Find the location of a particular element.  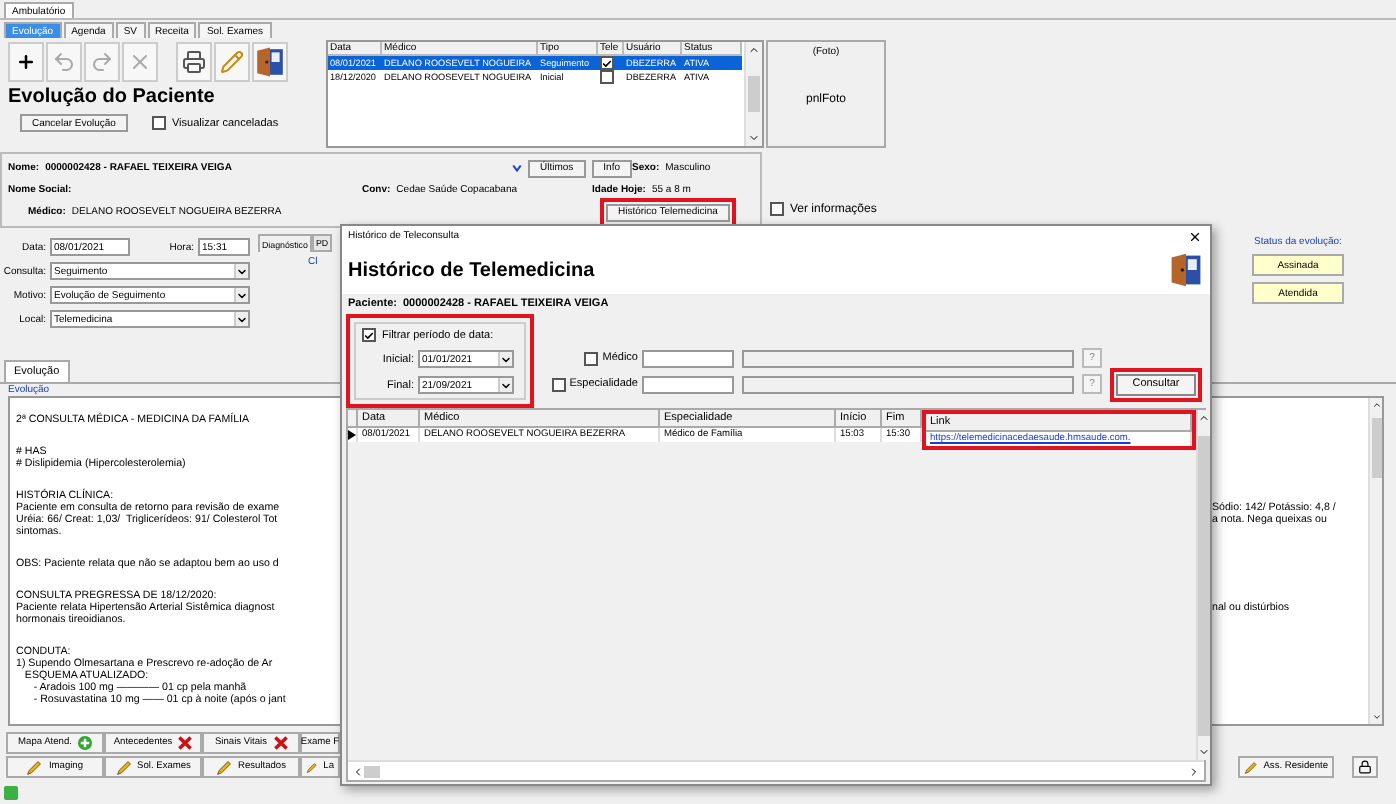

dialog-heading: Histórico de Telemedicina is located at coordinates (471, 270).